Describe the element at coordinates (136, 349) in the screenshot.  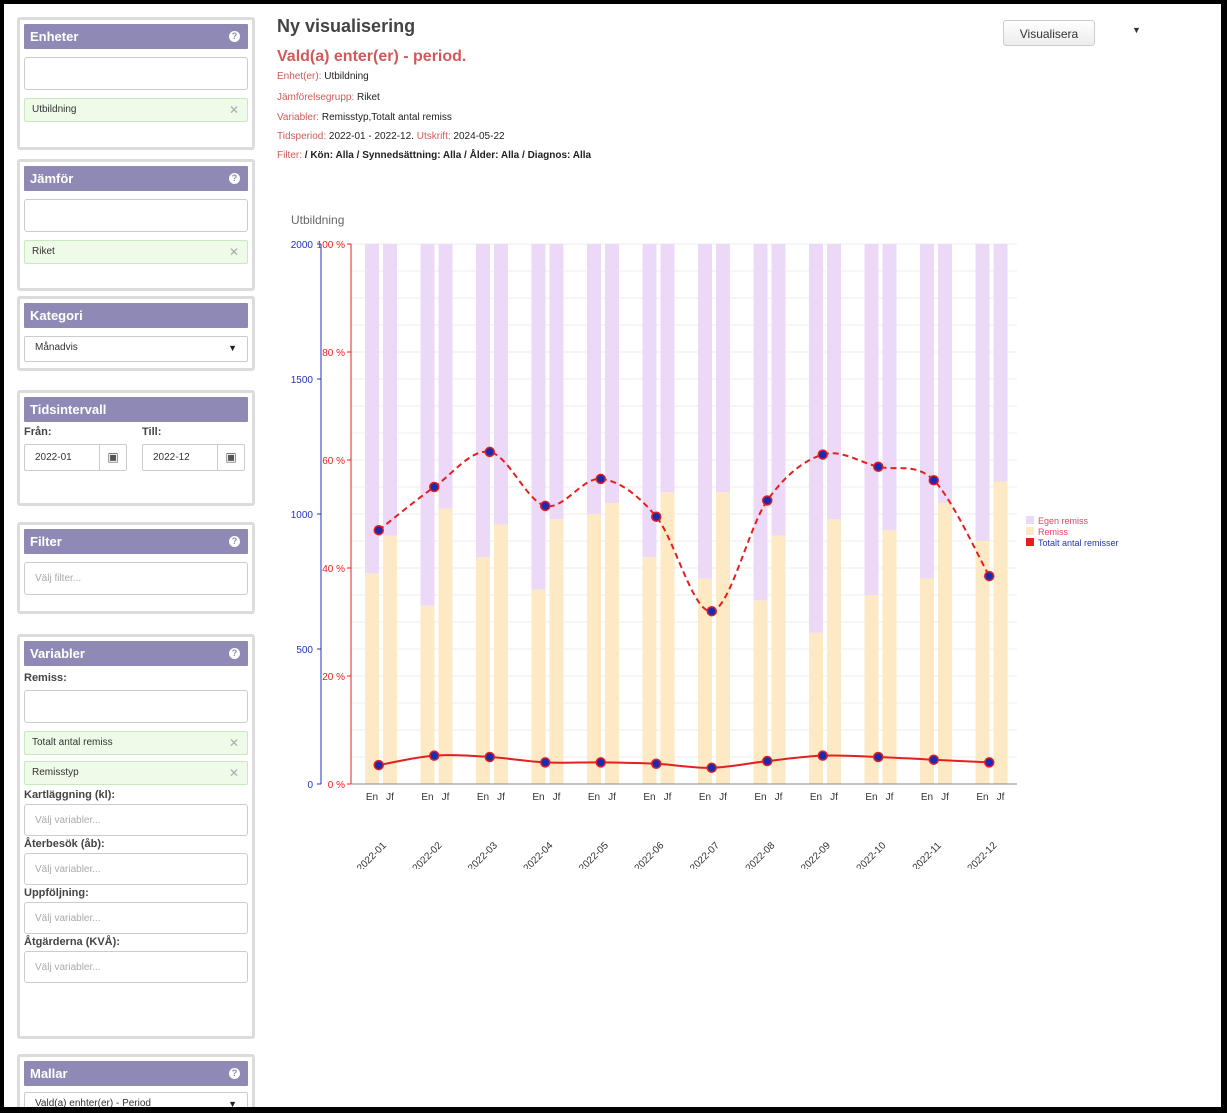
I see `kategori-select: Månadvis ▼` at that location.